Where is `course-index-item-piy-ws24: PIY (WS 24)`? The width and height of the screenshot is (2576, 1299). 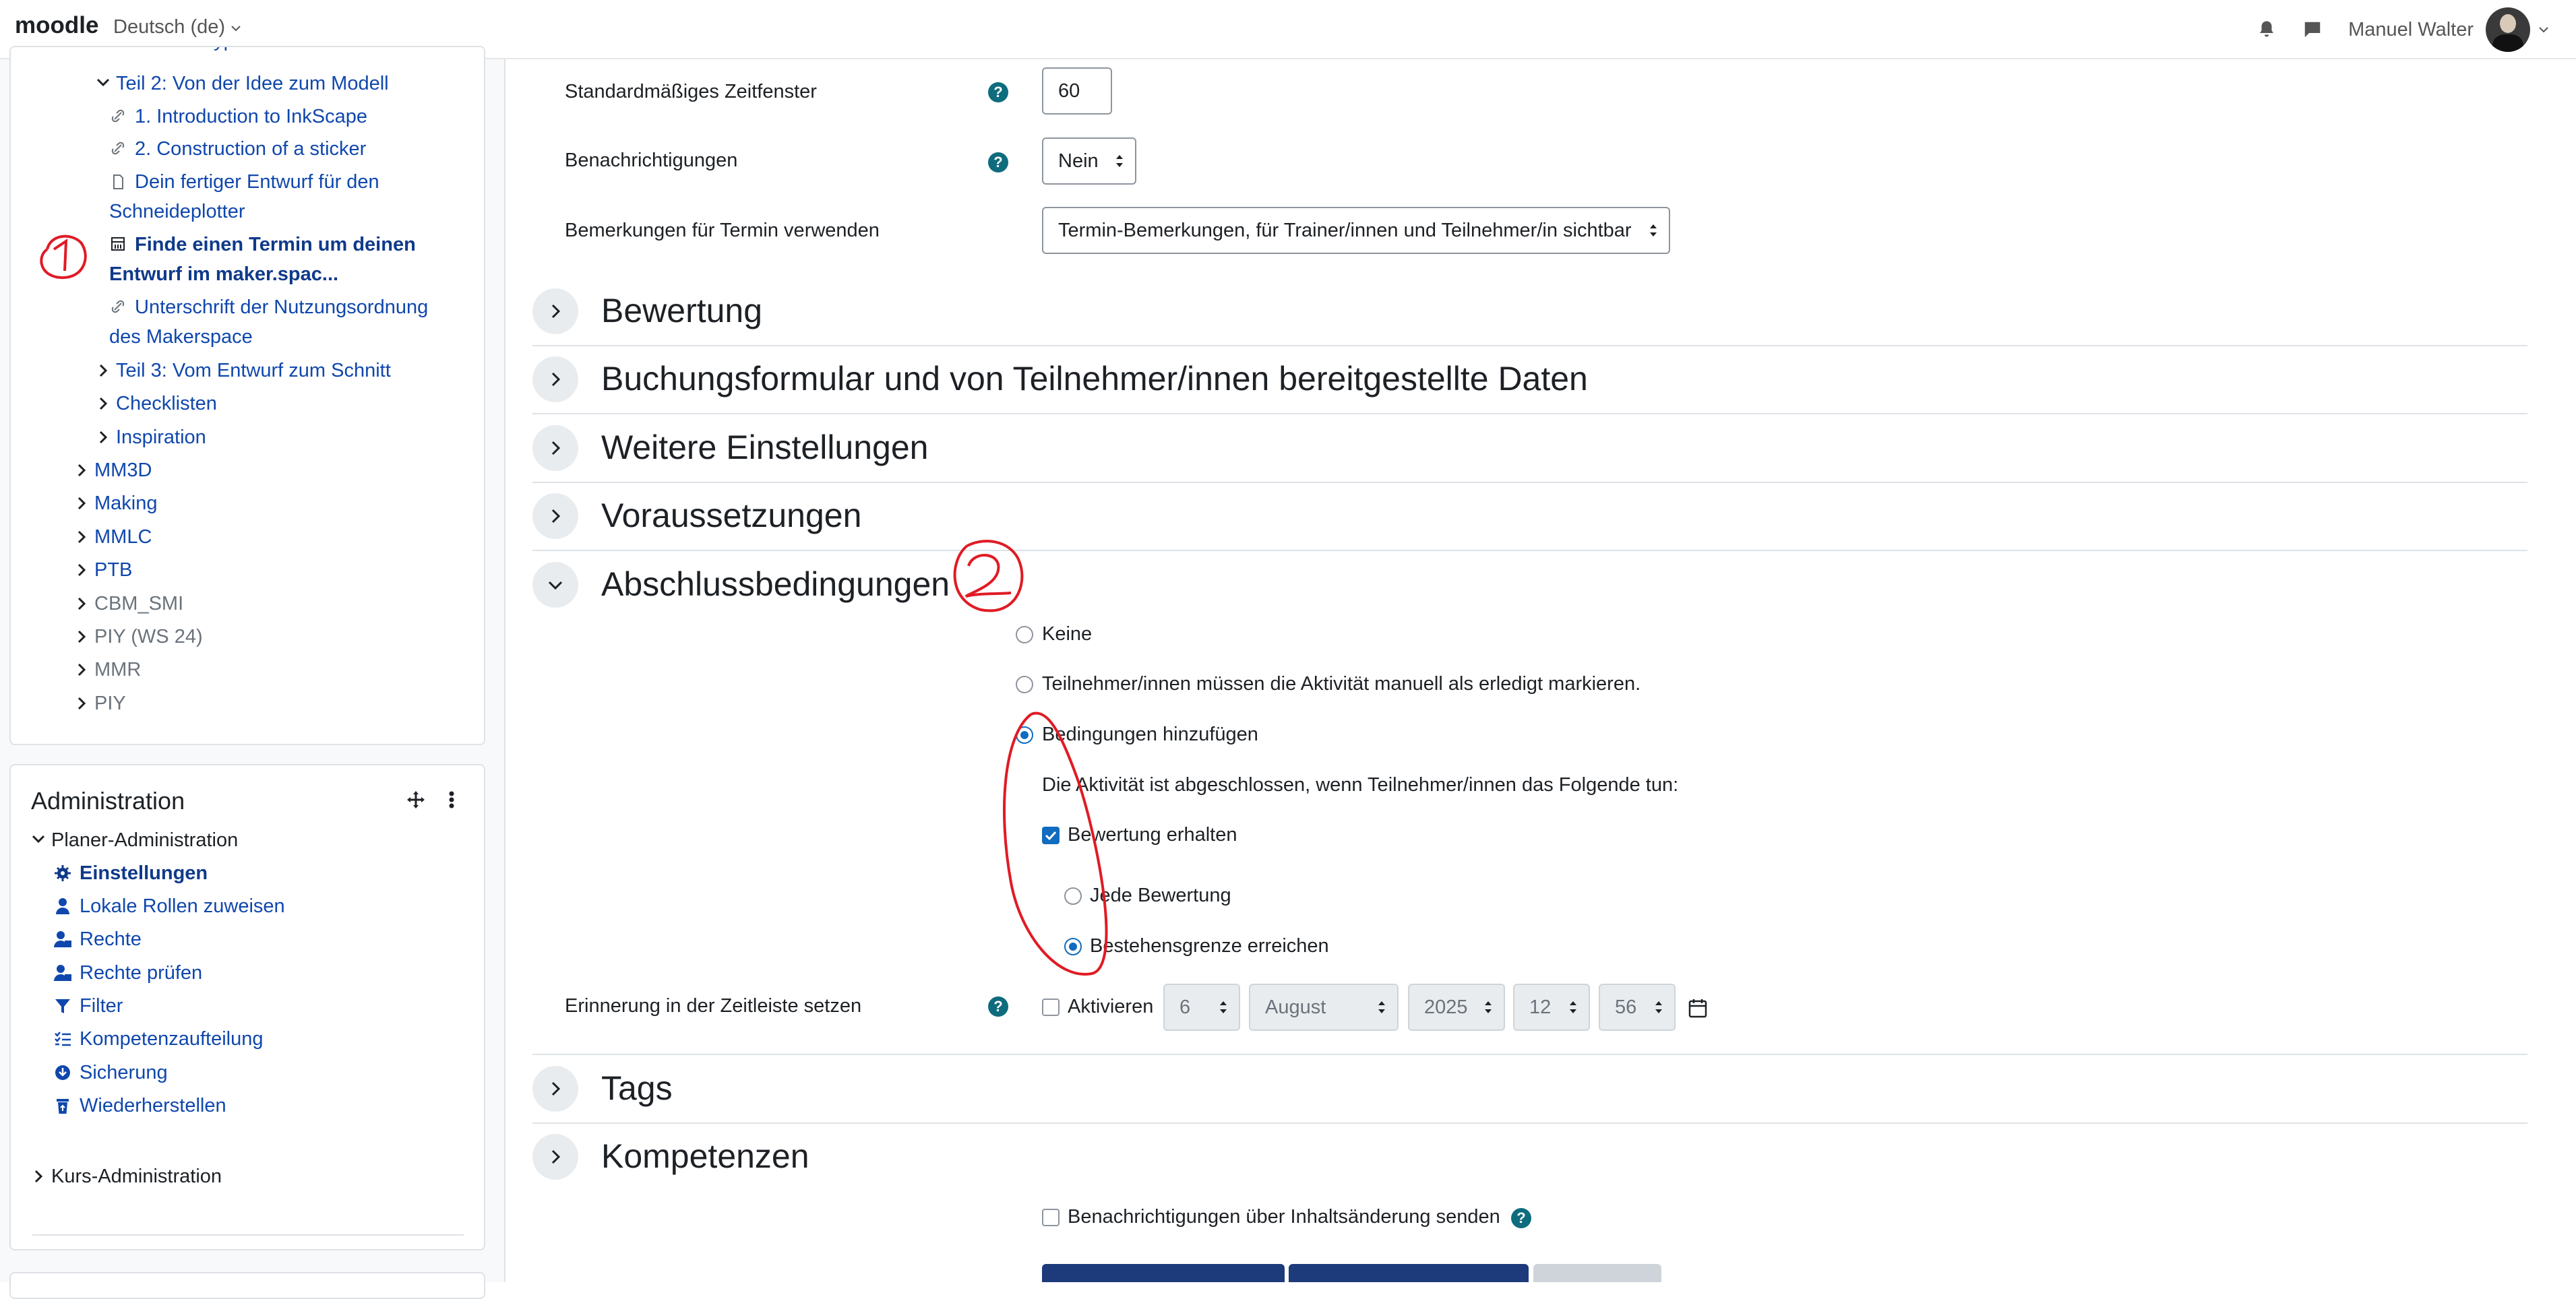 course-index-item-piy-ws24: PIY (WS 24) is located at coordinates (139, 637).